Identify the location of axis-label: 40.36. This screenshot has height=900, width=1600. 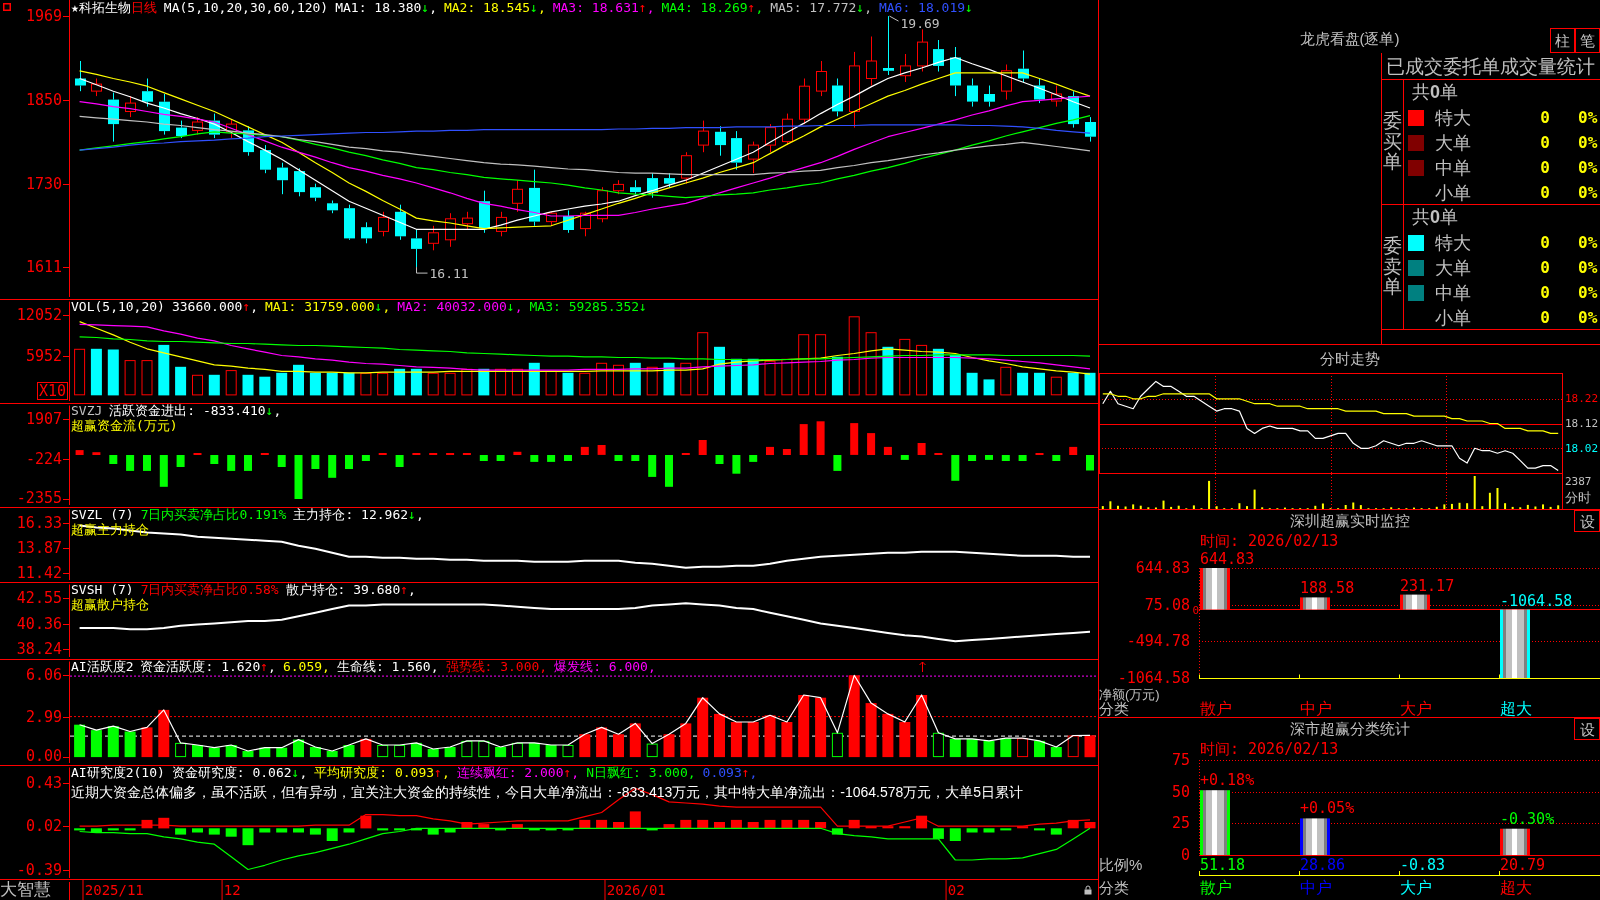
(39, 623).